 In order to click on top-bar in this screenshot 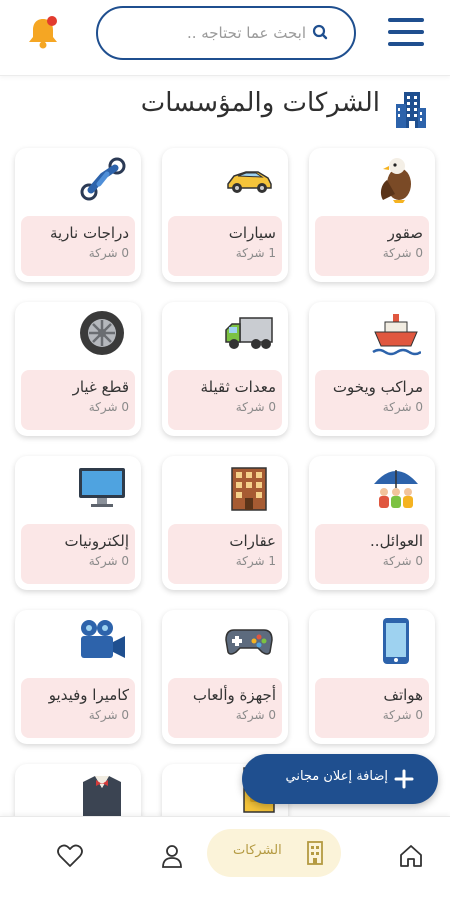, I will do `click(225, 38)`.